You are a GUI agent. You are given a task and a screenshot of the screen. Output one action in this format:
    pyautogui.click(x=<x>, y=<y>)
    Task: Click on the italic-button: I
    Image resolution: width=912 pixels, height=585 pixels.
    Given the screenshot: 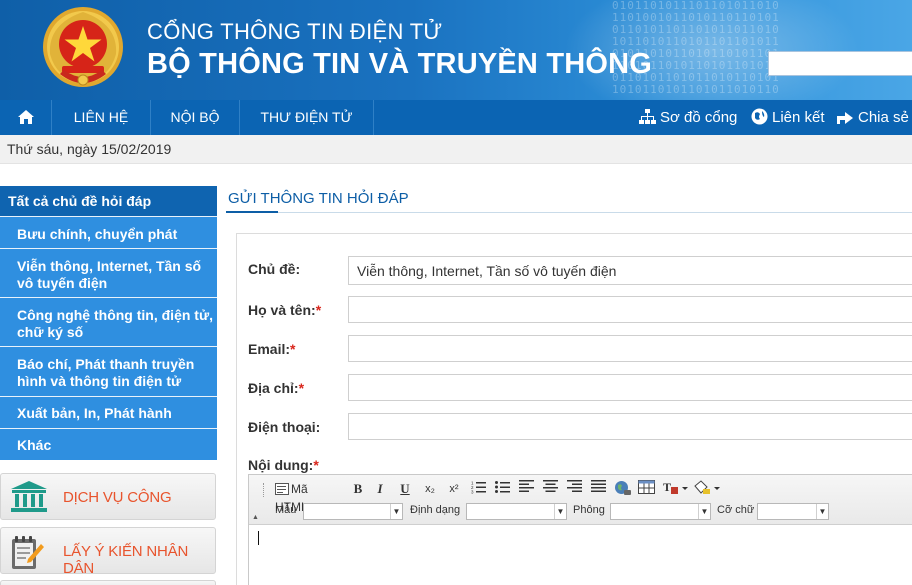 What is the action you would take?
    pyautogui.click(x=380, y=489)
    